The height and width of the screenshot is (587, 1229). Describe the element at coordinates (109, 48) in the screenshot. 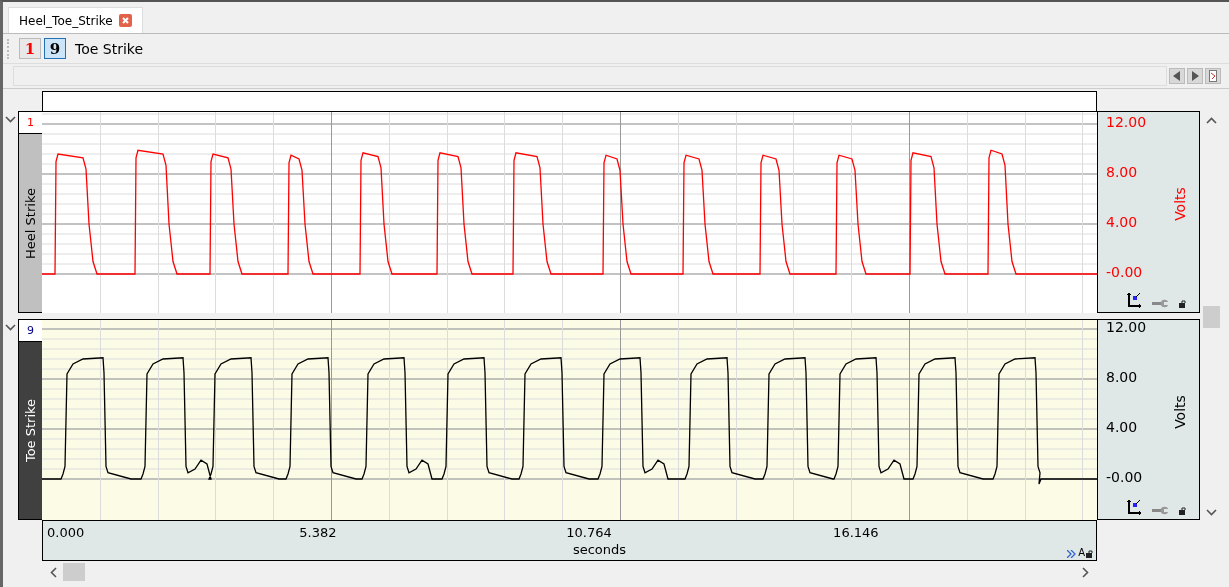

I see `channel-title: Toe Strike` at that location.